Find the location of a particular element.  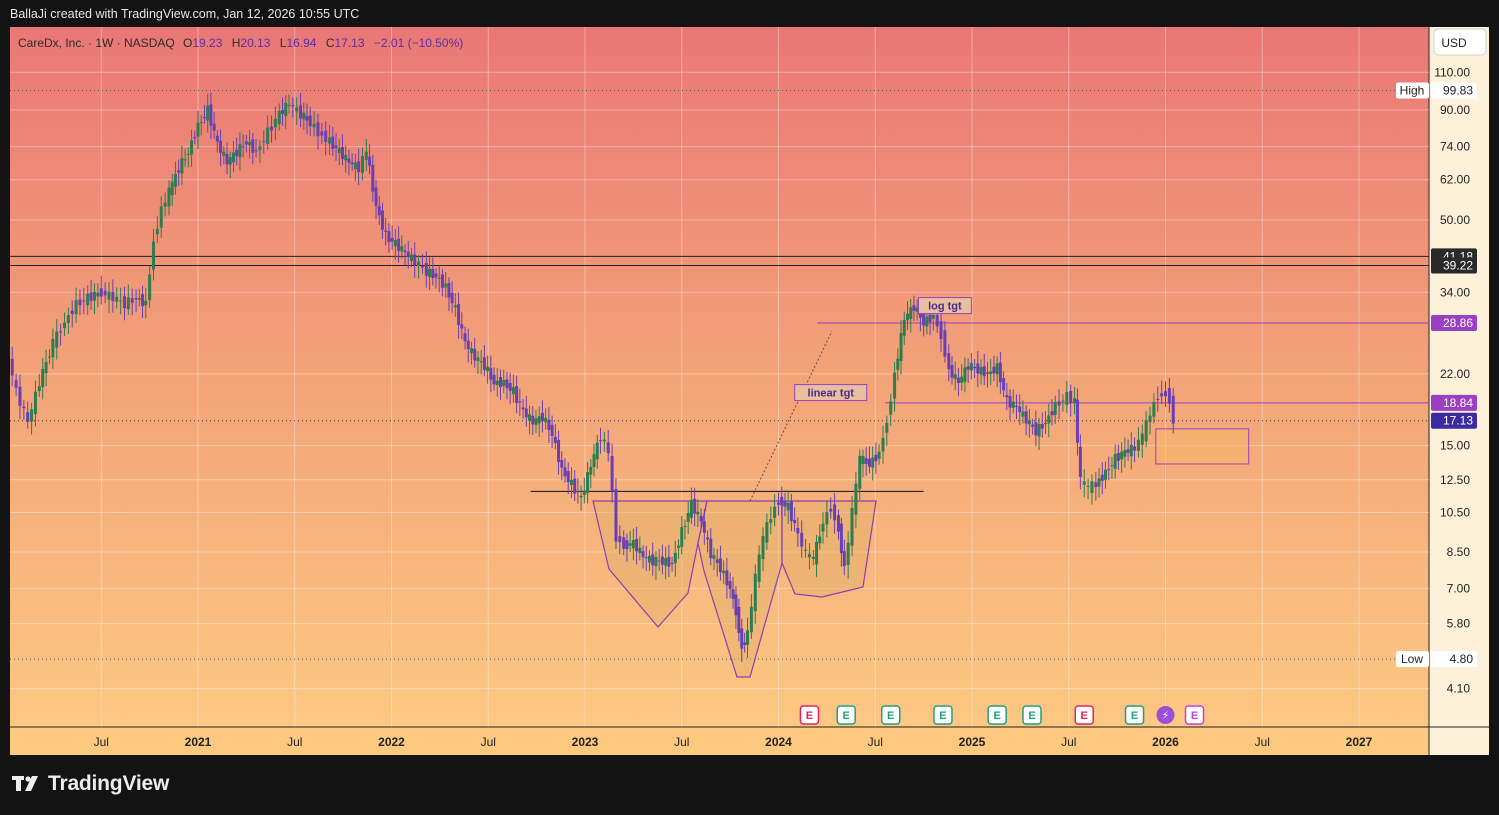

price-tag-value: 17.13 is located at coordinates (1458, 421).